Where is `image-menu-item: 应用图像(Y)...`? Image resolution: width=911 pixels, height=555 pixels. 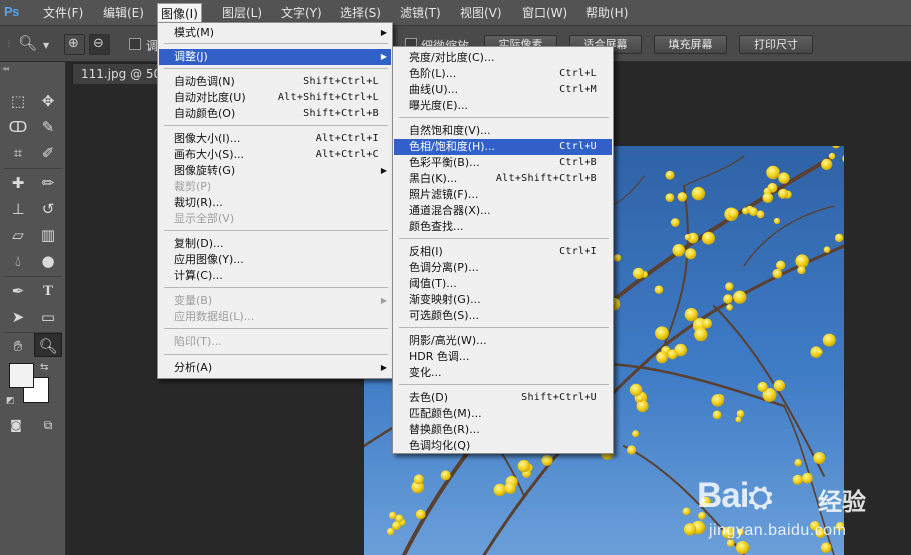 image-menu-item: 应用图像(Y)... is located at coordinates (275, 260).